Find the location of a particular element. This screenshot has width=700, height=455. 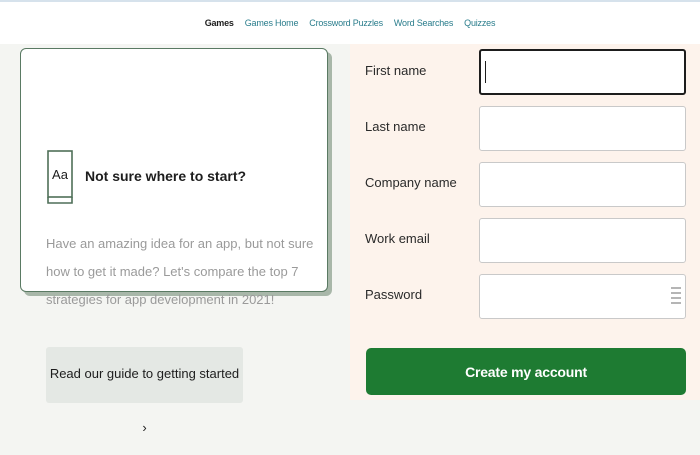

last-name-field is located at coordinates (582, 128).